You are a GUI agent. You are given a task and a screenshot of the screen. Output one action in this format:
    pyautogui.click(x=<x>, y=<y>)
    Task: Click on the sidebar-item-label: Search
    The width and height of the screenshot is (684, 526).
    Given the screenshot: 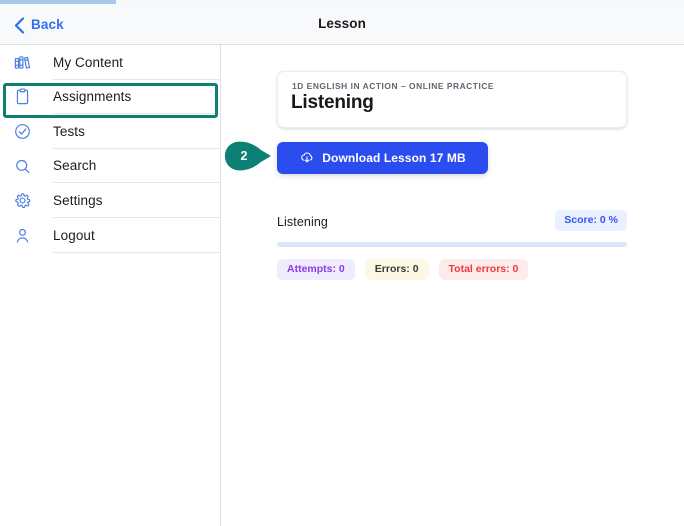 What is the action you would take?
    pyautogui.click(x=75, y=166)
    